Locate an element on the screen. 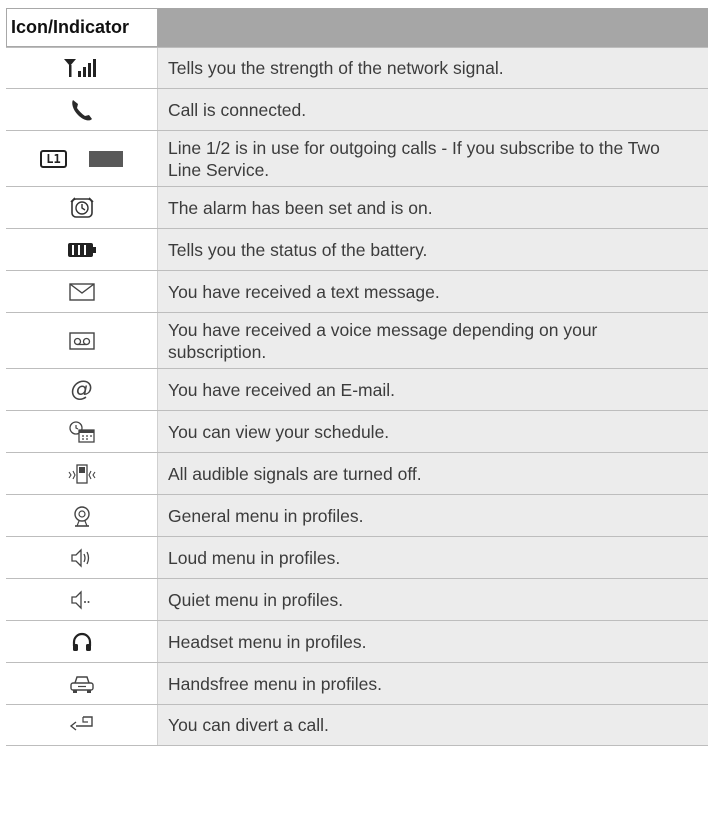 The image size is (714, 825). table-row: General menu in profiles. is located at coordinates (357, 515).